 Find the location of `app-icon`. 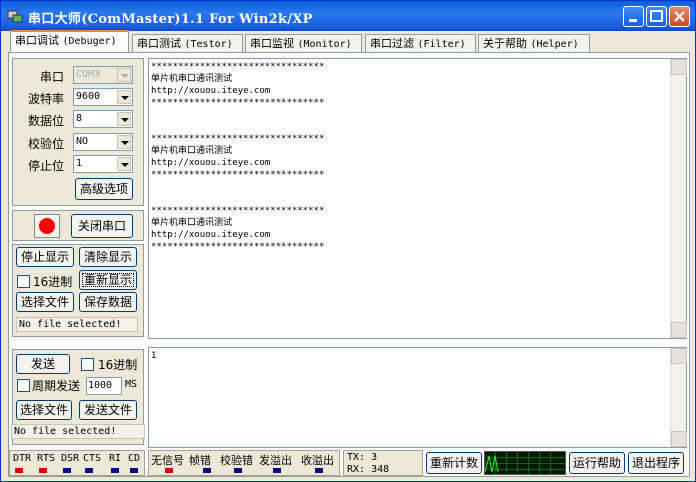

app-icon is located at coordinates (15, 16).